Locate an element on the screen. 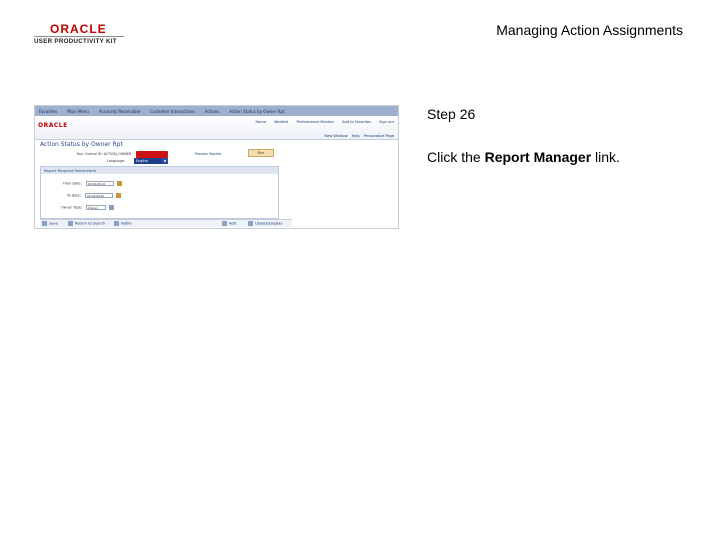  add-to-favorites-link: Add to Favorites is located at coordinates (356, 122).